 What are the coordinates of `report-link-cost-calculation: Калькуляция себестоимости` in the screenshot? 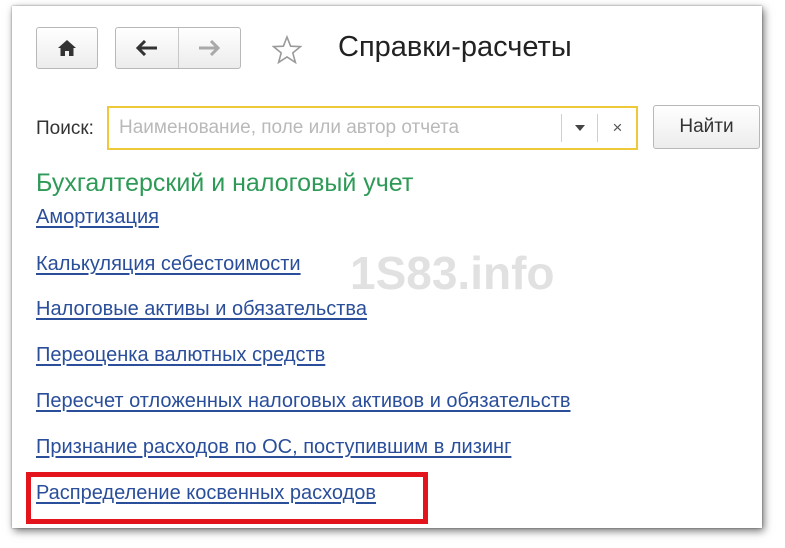 It's located at (168, 264).